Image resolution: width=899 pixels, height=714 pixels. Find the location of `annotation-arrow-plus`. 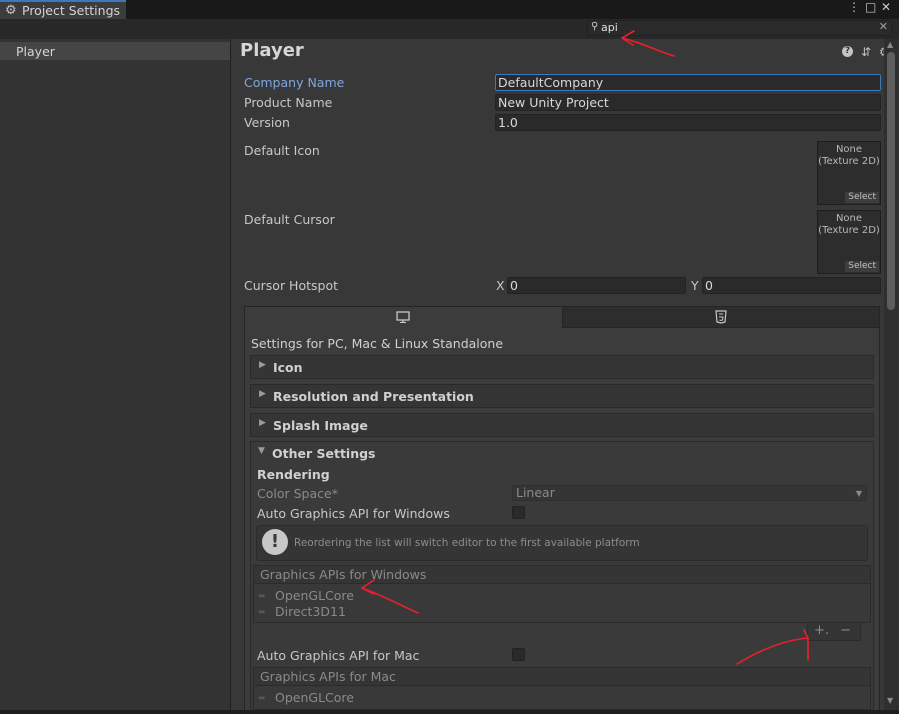

annotation-arrow-plus is located at coordinates (772, 647).